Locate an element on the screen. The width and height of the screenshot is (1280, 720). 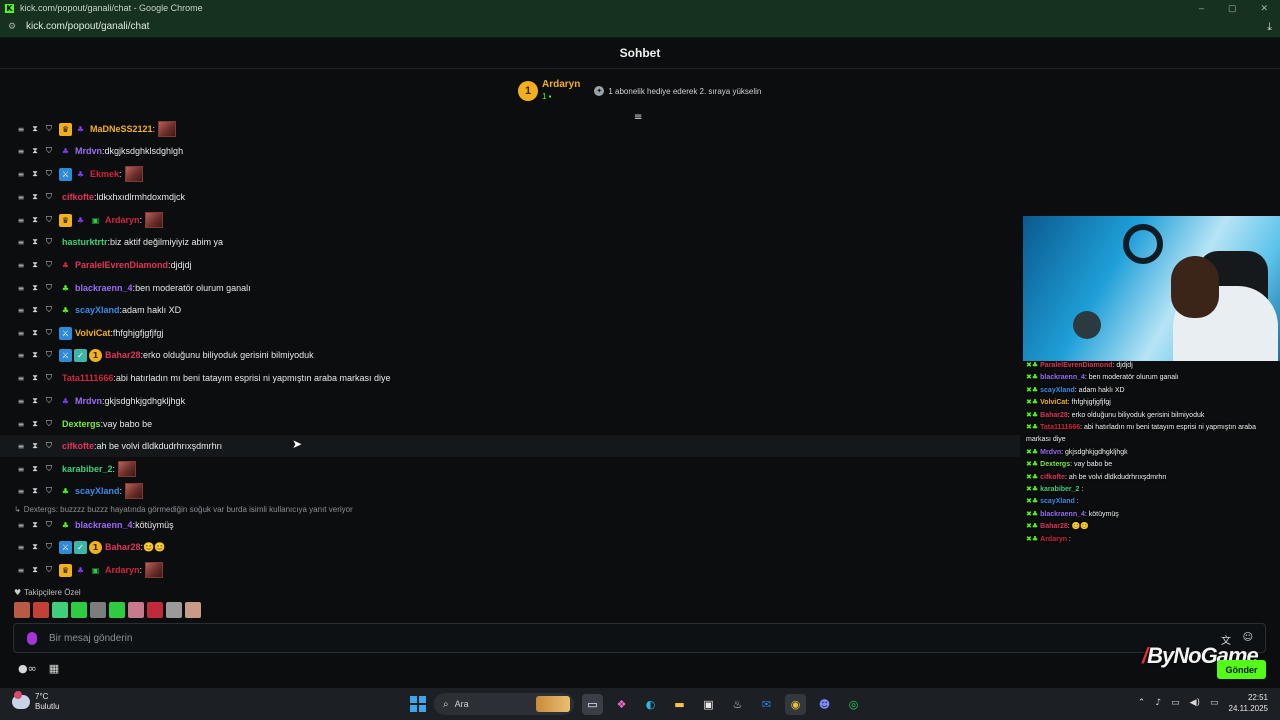
leader-name: Ardaryn is located at coordinates (561, 85).